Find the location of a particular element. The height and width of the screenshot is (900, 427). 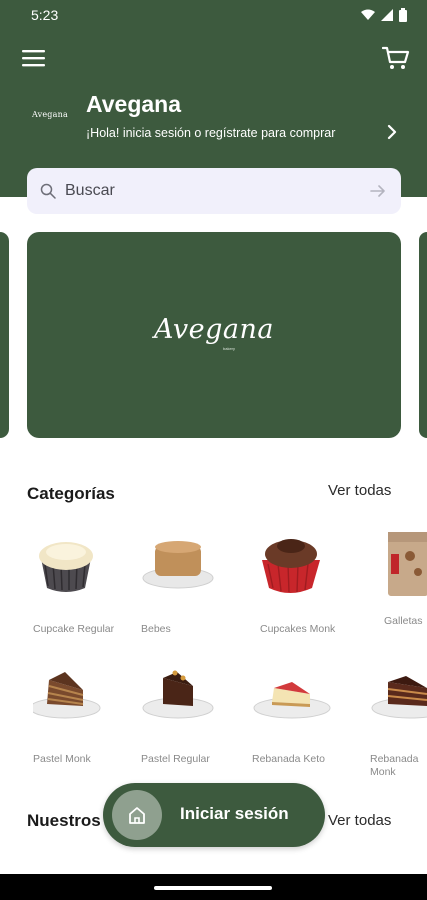

carousel-next-banner is located at coordinates (423, 335).